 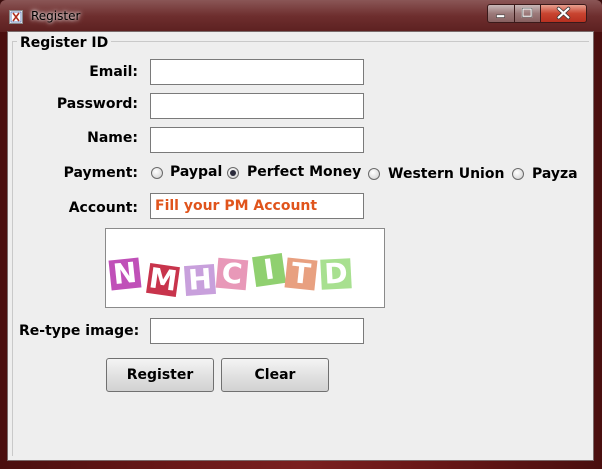 What do you see at coordinates (232, 273) in the screenshot?
I see `captcha-letter: C` at bounding box center [232, 273].